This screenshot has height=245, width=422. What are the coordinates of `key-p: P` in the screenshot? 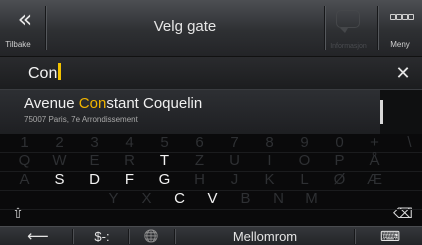 It's located at (339, 161).